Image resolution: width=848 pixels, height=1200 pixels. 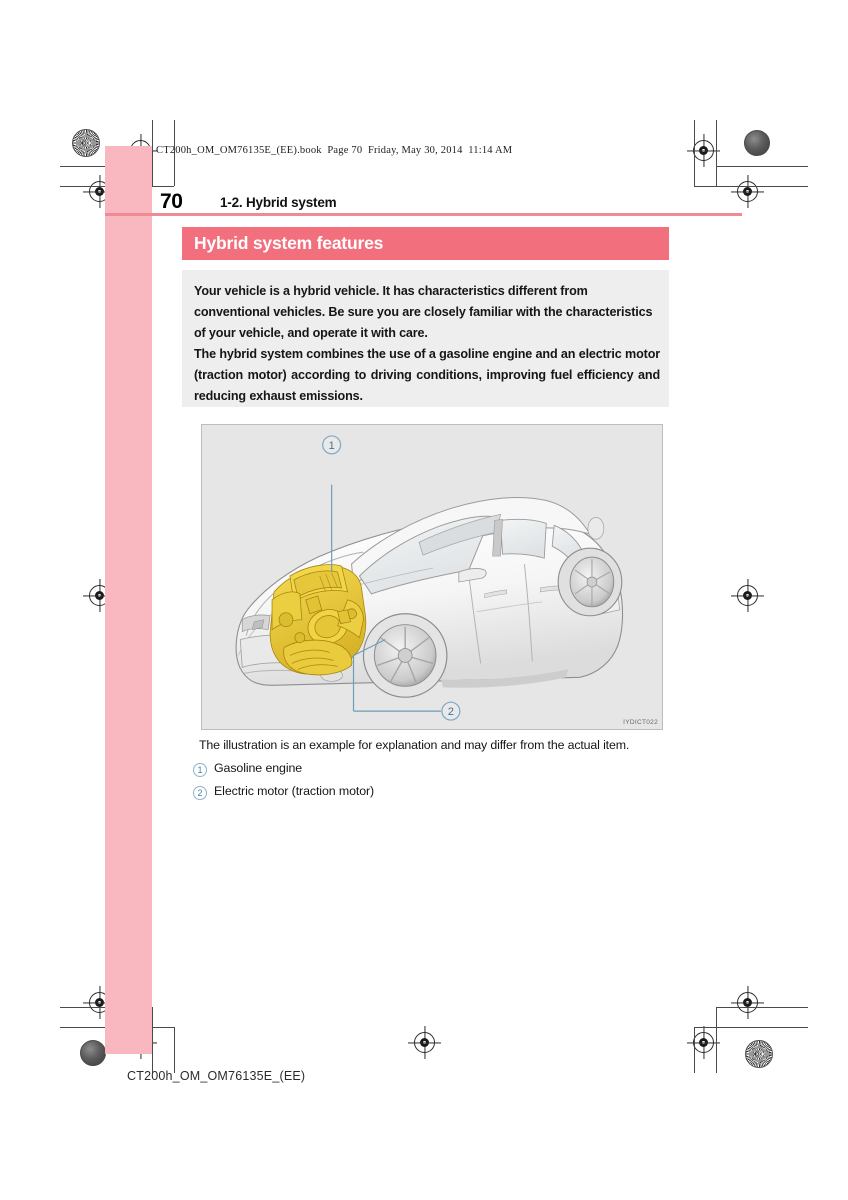 I want to click on callout-label: Gasoline engine, so click(x=258, y=768).